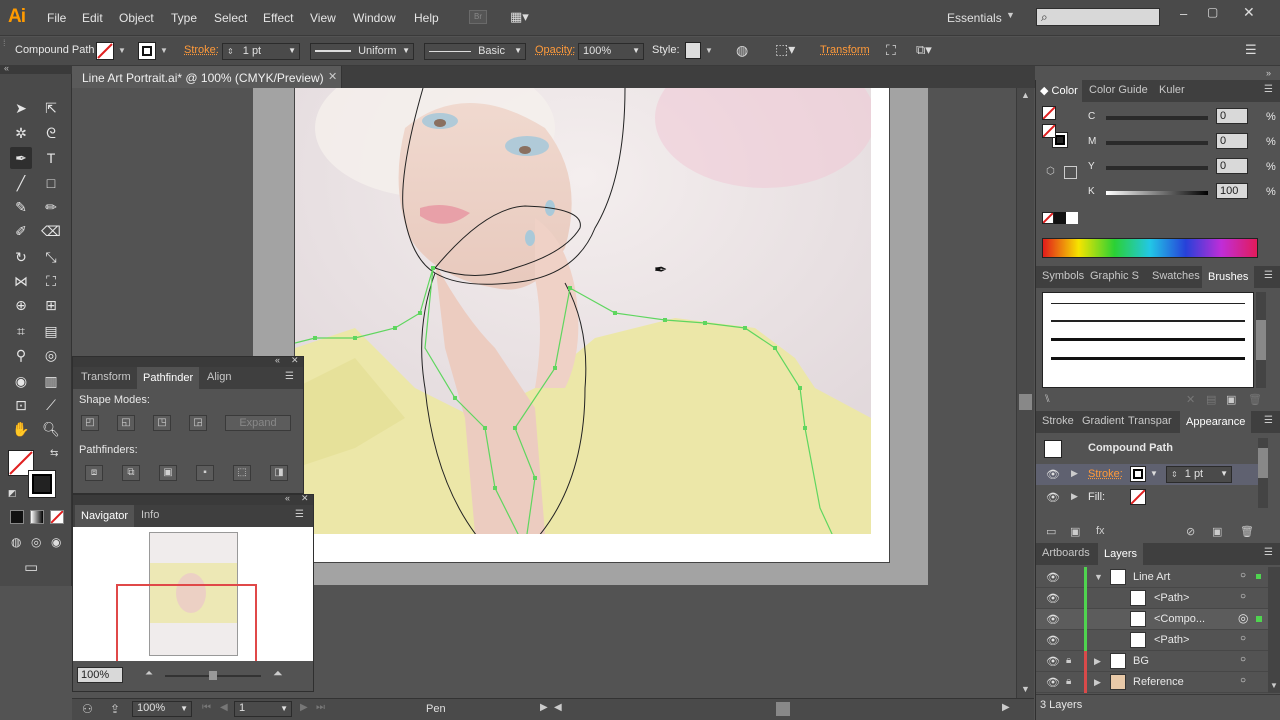 This screenshot has width=1280, height=720. What do you see at coordinates (21, 355) in the screenshot?
I see `eyedropper-tool-icon: ⚲` at bounding box center [21, 355].